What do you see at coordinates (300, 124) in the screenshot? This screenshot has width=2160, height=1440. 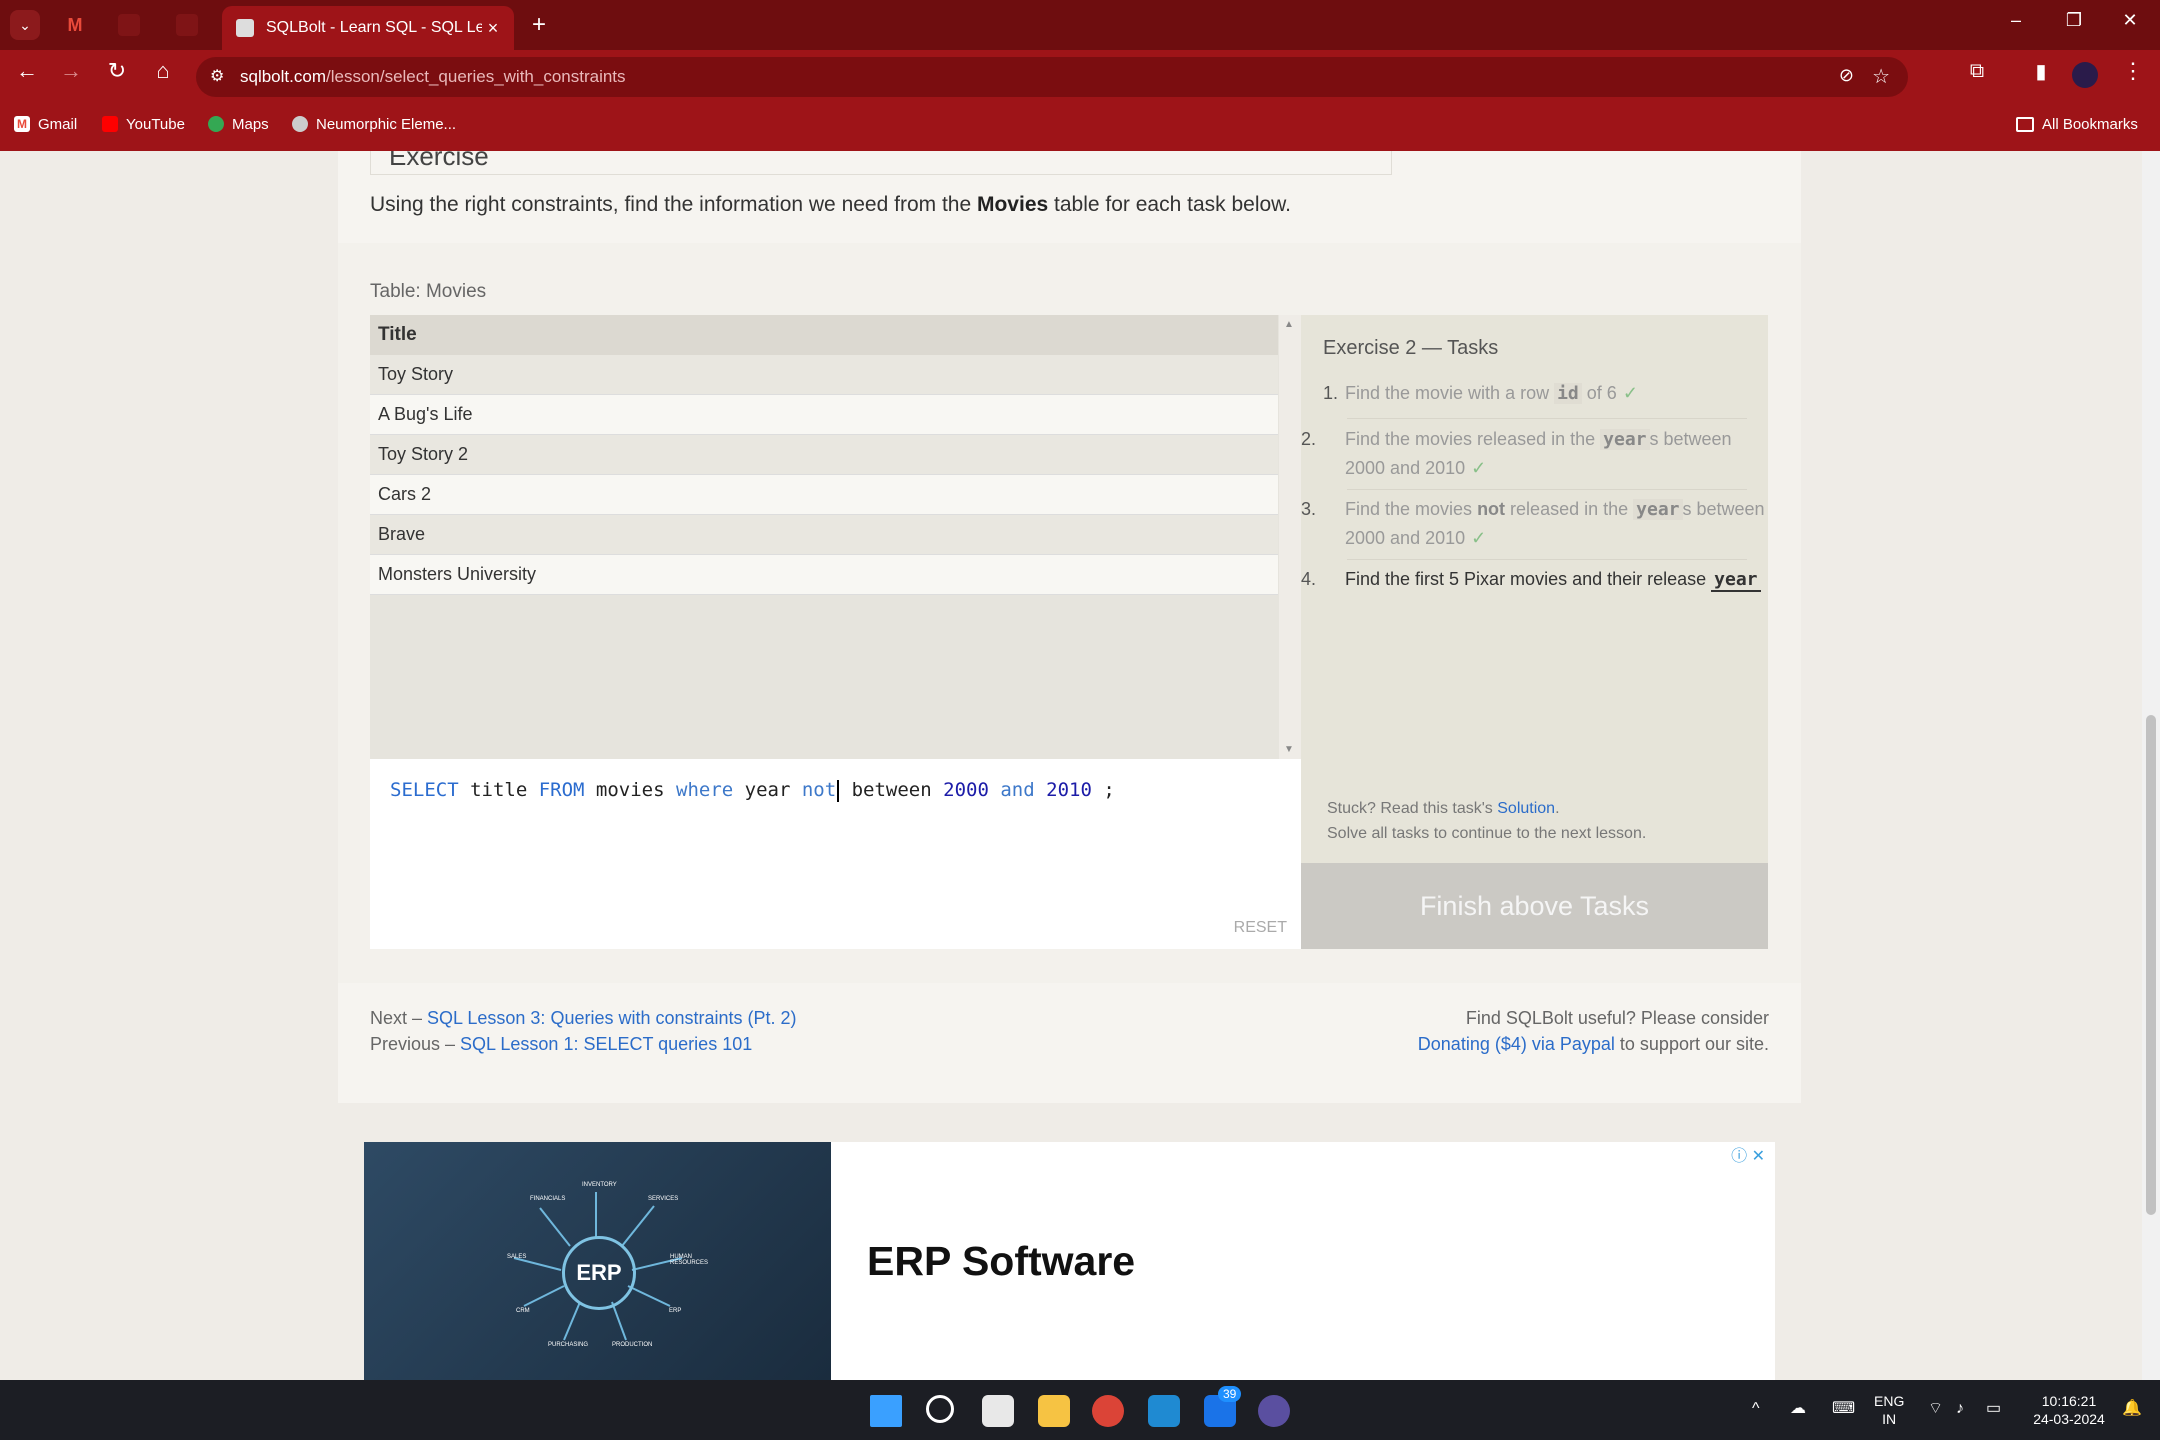 I see `globe-icon` at bounding box center [300, 124].